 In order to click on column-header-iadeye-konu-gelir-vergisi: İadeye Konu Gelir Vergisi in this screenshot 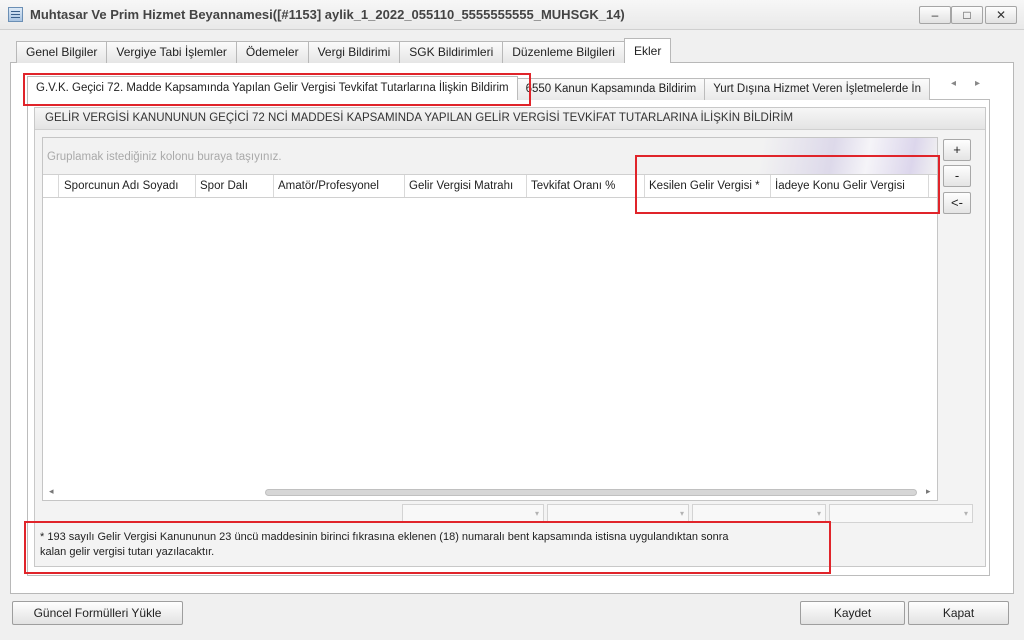, I will do `click(850, 186)`.